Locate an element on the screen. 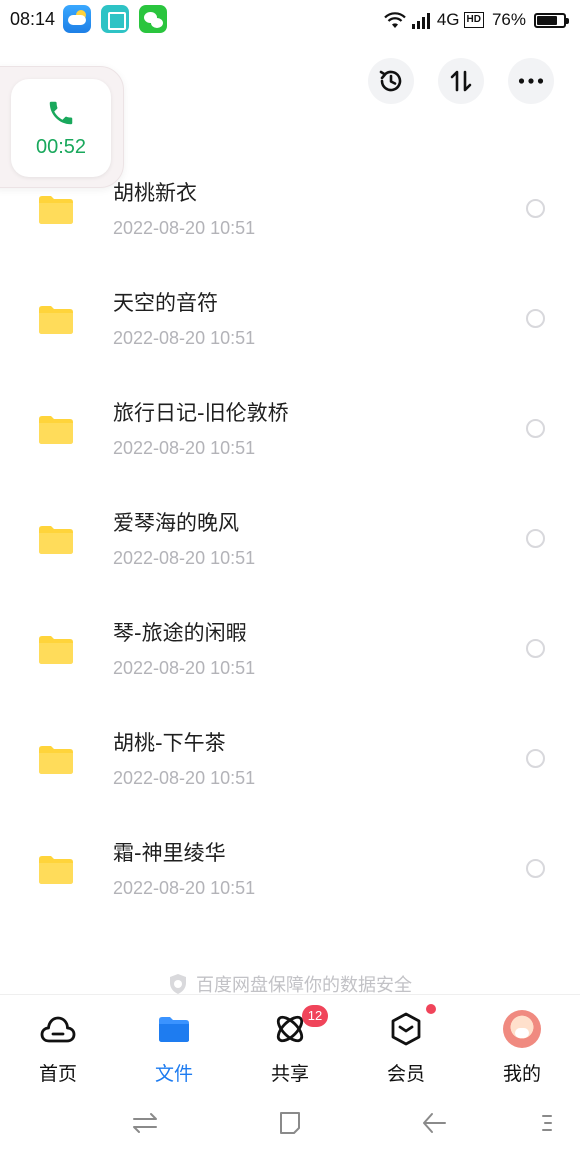 The width and height of the screenshot is (580, 1160). file-row: 旅行日记-旧伦敦桥 2022-08-20 10:51 is located at coordinates (290, 430).